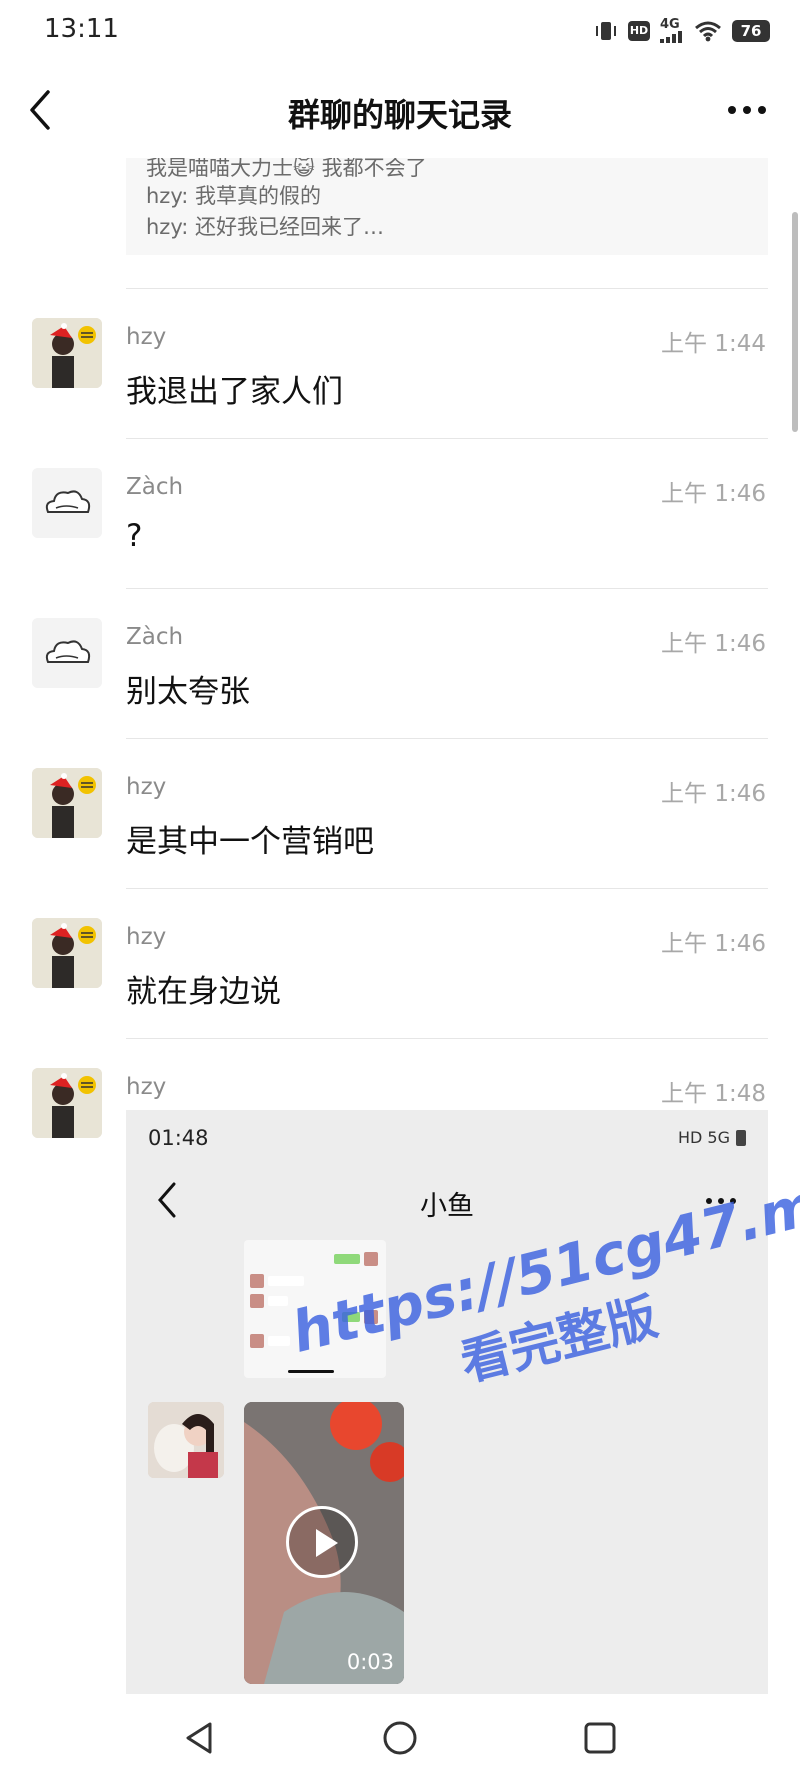 Image resolution: width=800 pixels, height=1784 pixels. What do you see at coordinates (400, 978) in the screenshot?
I see `chat-message: hzy 上午 1:46 就在身边说` at bounding box center [400, 978].